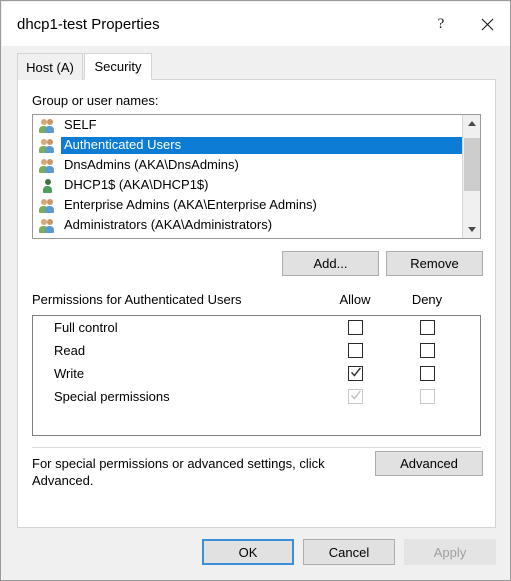 The height and width of the screenshot is (581, 511). I want to click on checkbox-allow-full-control, so click(355, 327).